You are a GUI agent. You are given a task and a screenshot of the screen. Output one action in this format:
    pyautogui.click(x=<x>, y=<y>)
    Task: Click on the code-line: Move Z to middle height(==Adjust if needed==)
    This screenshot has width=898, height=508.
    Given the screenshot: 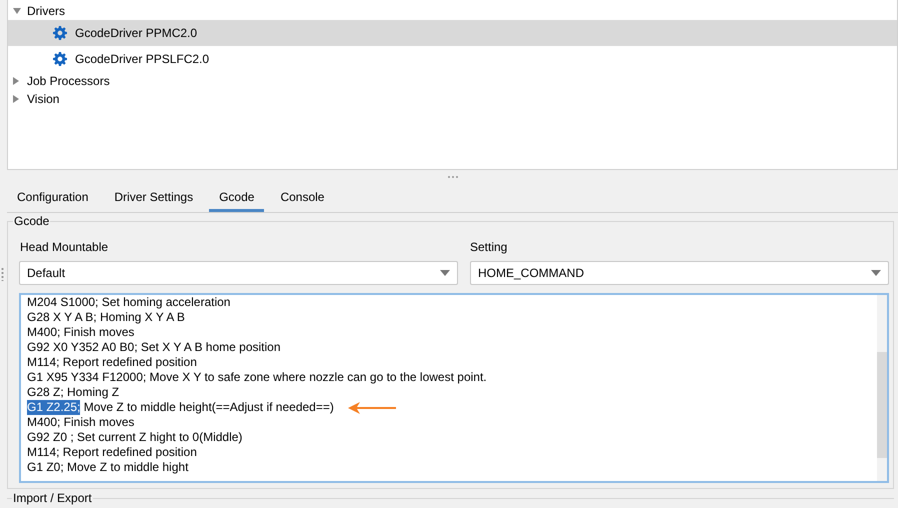 What is the action you would take?
    pyautogui.click(x=208, y=407)
    